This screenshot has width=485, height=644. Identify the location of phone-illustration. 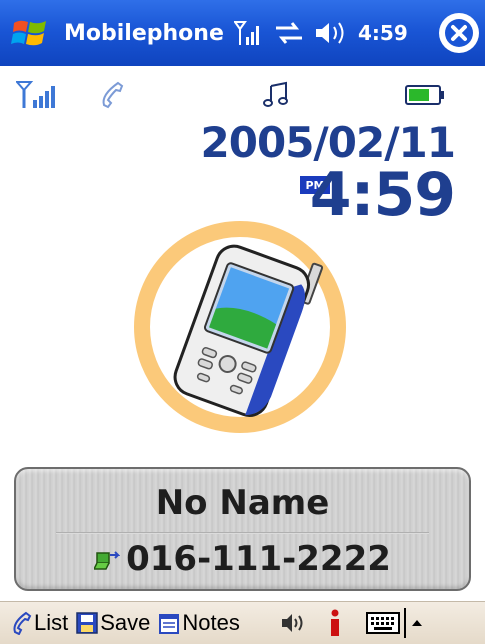
(240, 327).